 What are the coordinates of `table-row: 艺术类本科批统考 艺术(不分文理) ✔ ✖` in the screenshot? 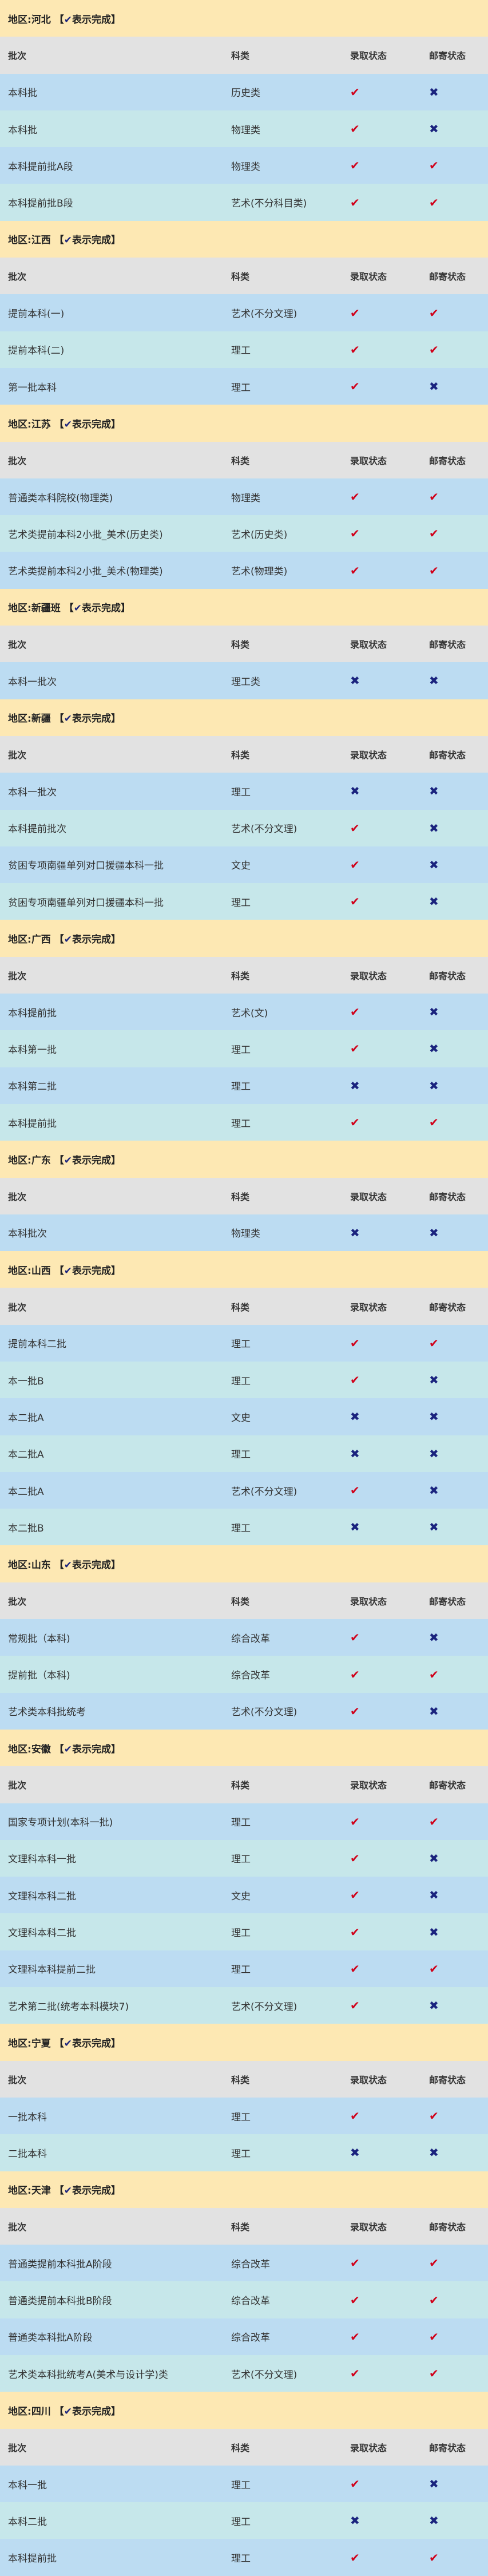 It's located at (244, 1711).